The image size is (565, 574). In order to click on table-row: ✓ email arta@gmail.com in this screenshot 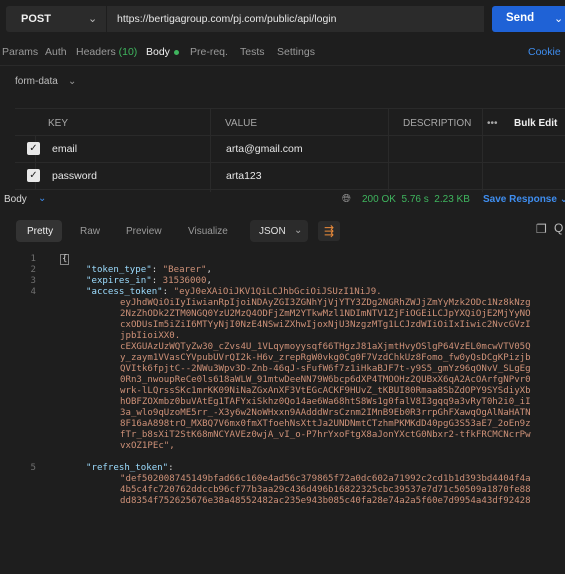, I will do `click(290, 149)`.